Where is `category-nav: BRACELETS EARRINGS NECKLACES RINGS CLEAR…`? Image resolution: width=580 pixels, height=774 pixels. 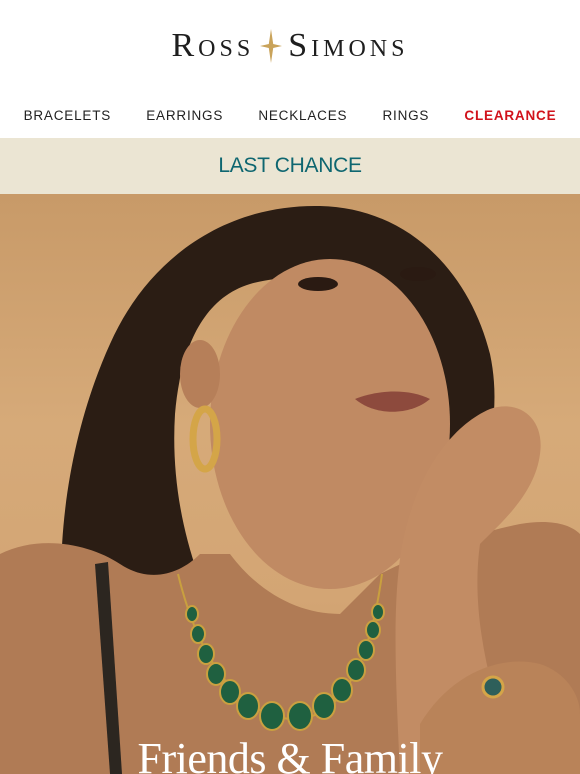
category-nav: BRACELETS EARRINGS NECKLACES RINGS CLEAR… is located at coordinates (290, 115).